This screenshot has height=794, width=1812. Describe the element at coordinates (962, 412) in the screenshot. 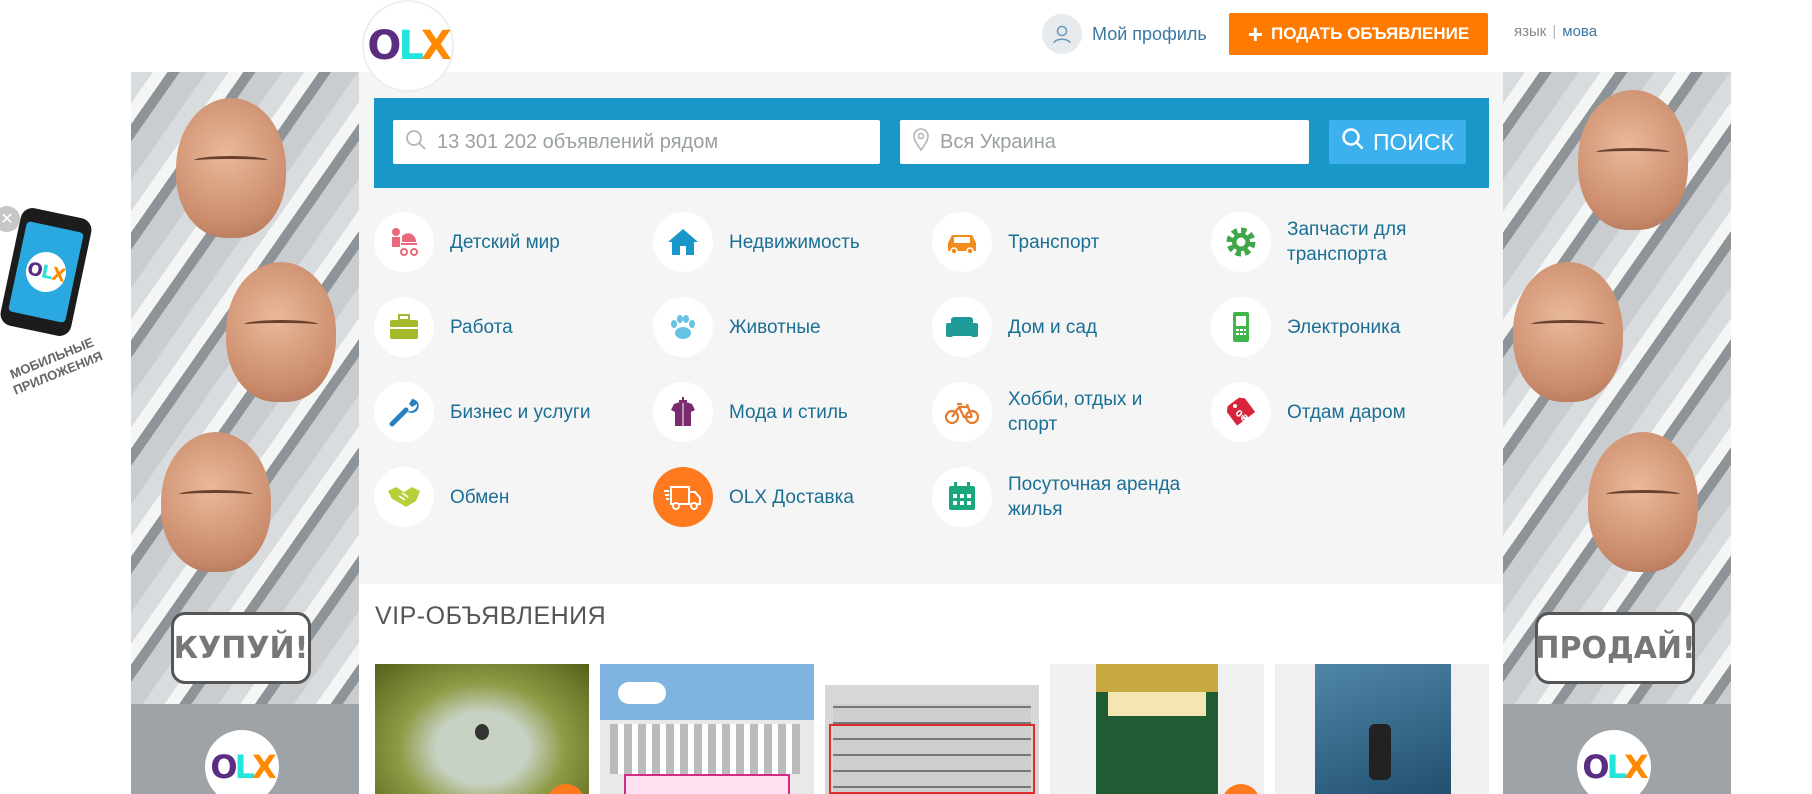

I see `bicycle-icon` at that location.